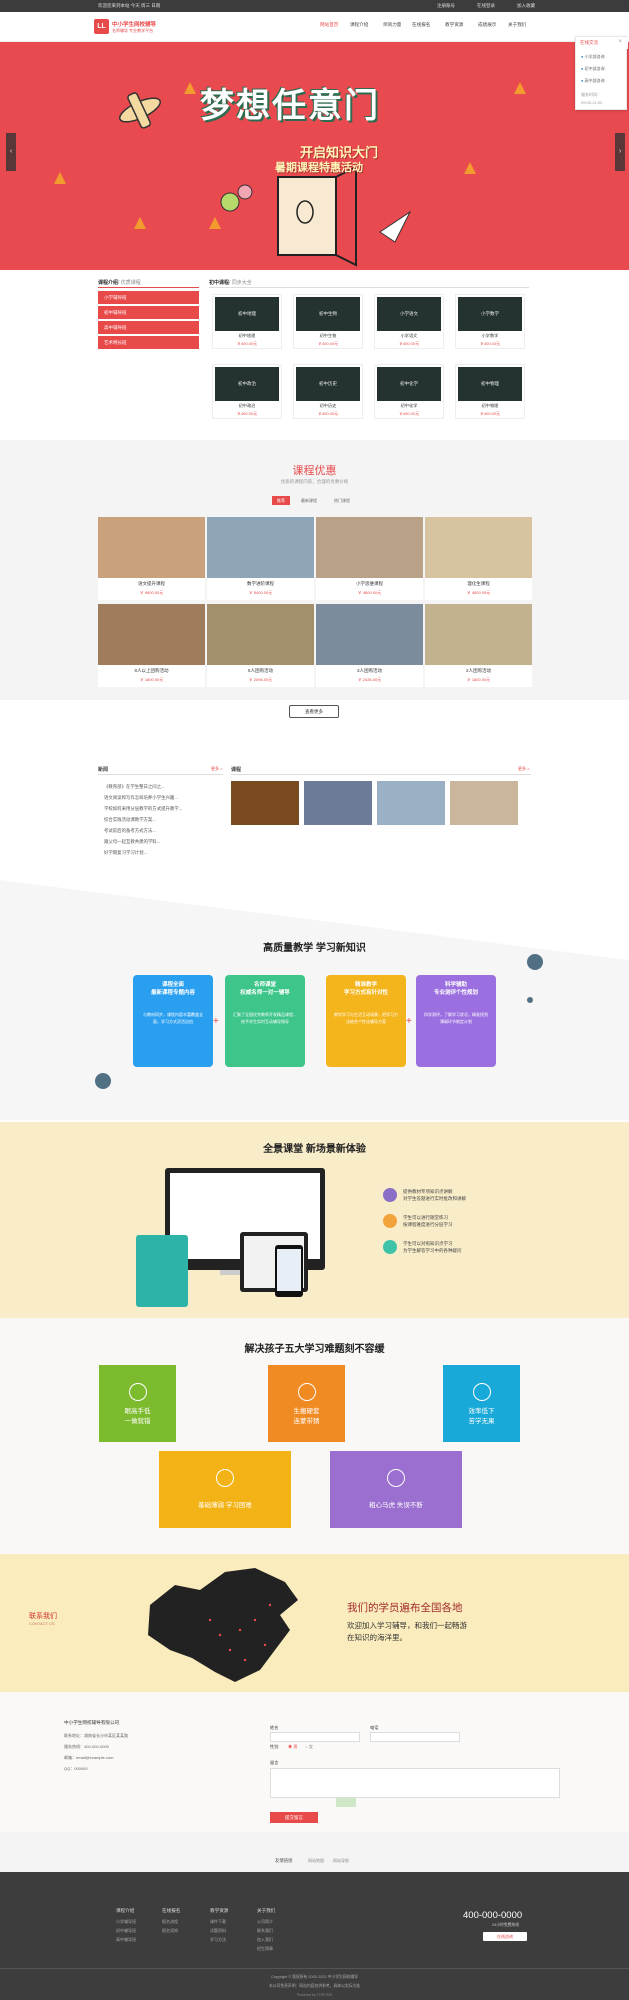 Image resolution: width=629 pixels, height=2000 pixels. I want to click on promo-card: 2人团购活动 ￥ 1800.00元, so click(478, 645).